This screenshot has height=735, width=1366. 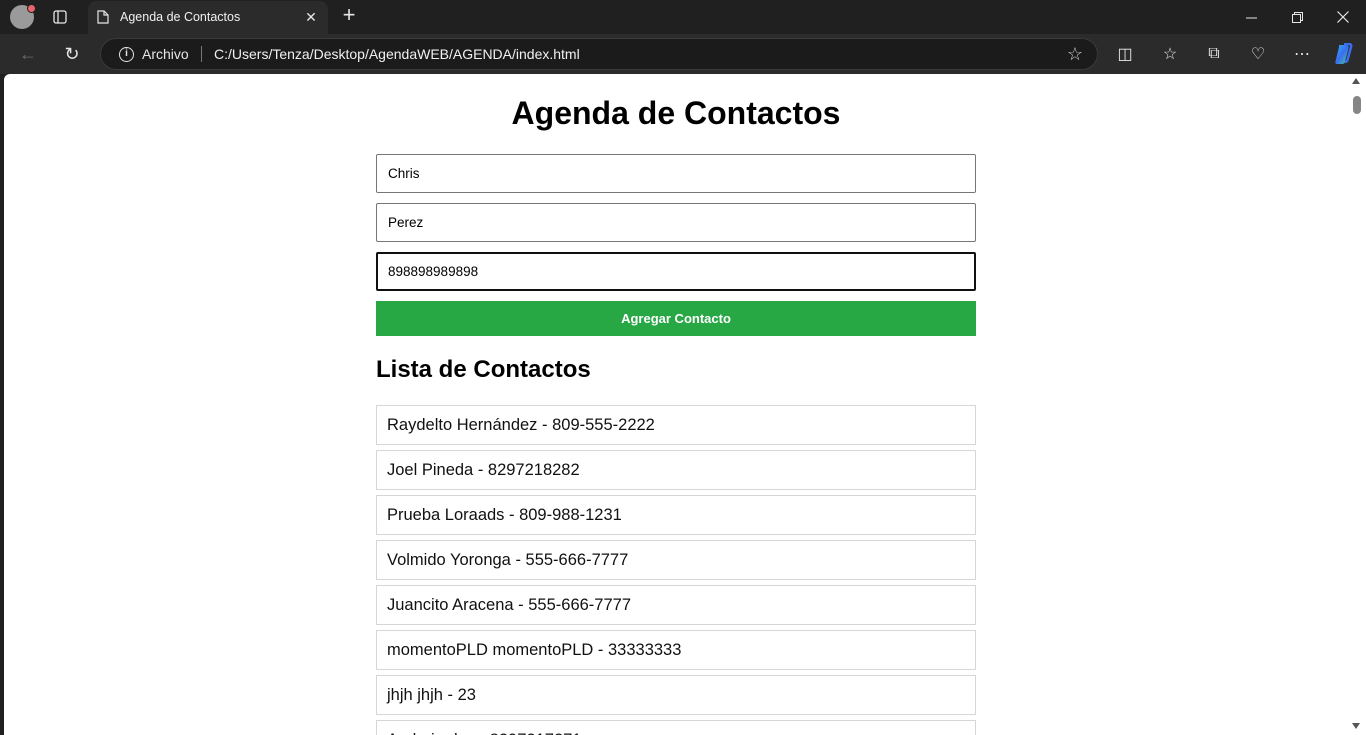 I want to click on phone-input, so click(x=676, y=271).